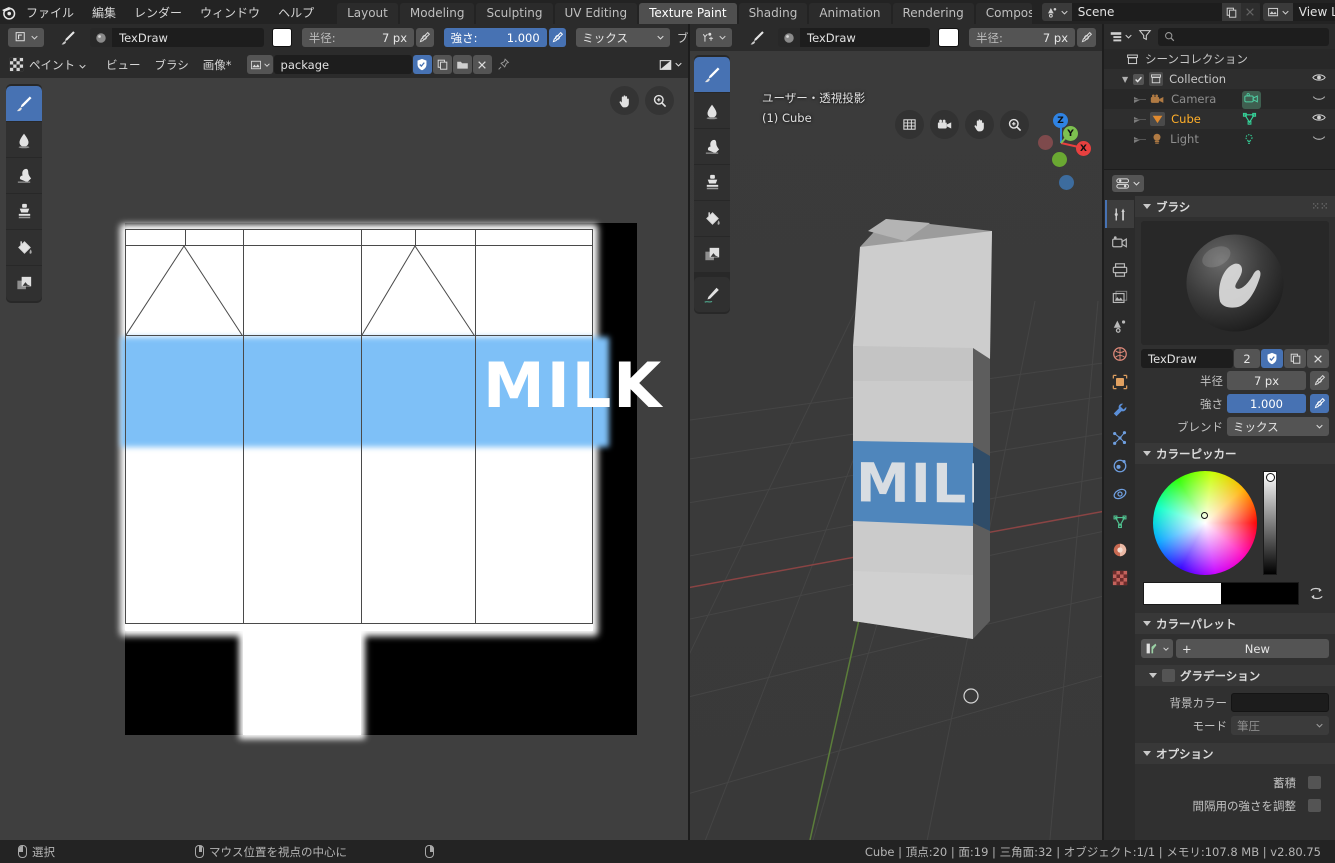 This screenshot has width=1335, height=863. What do you see at coordinates (259, 64) in the screenshot?
I see `image-browse-icon` at bounding box center [259, 64].